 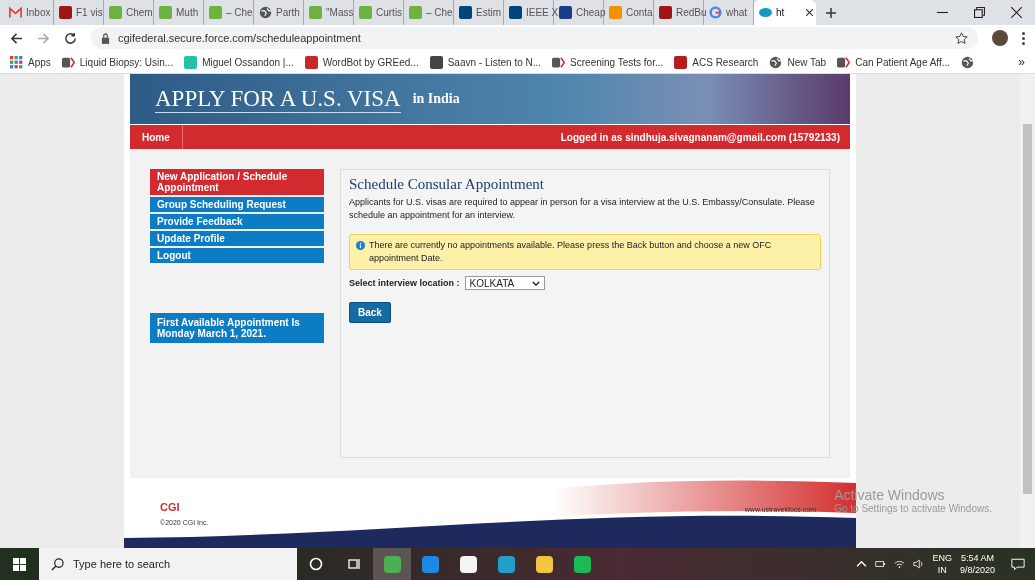 What do you see at coordinates (881, 564) in the screenshot?
I see `battery-icon` at bounding box center [881, 564].